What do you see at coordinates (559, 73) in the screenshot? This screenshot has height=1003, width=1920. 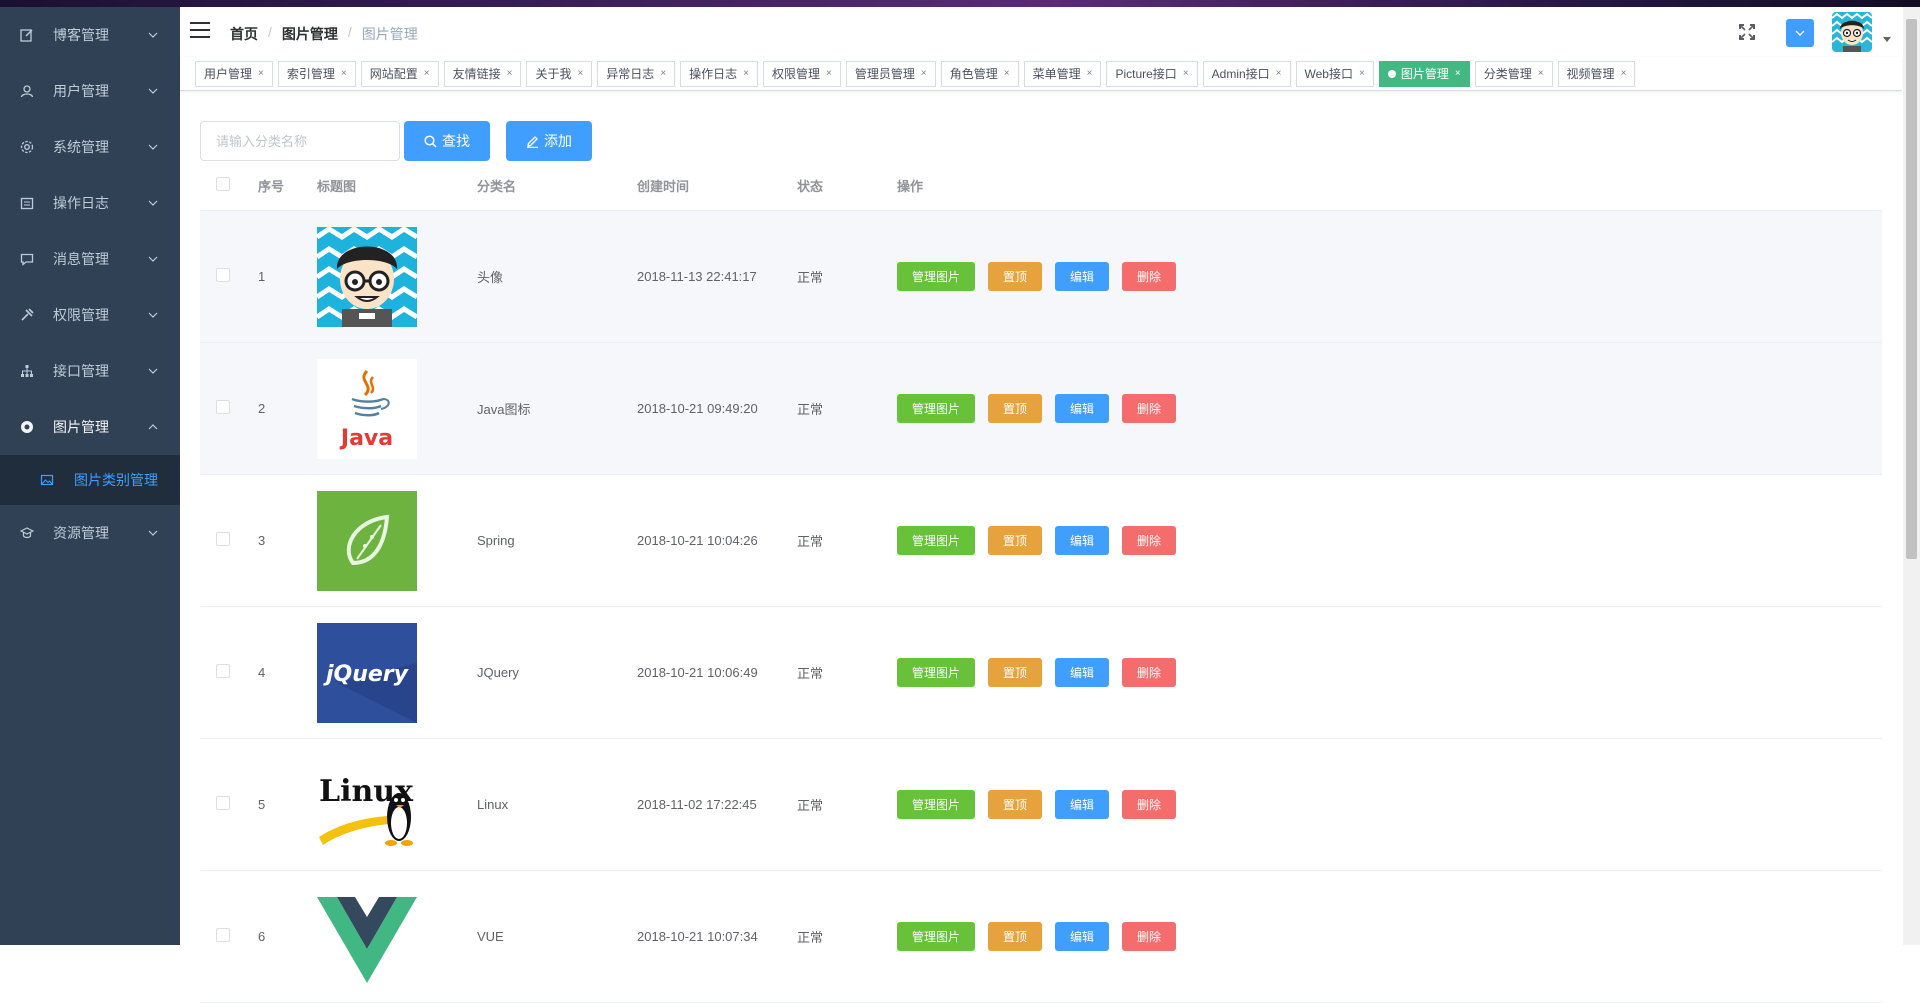 I see `tag-about: 关于我 ×` at bounding box center [559, 73].